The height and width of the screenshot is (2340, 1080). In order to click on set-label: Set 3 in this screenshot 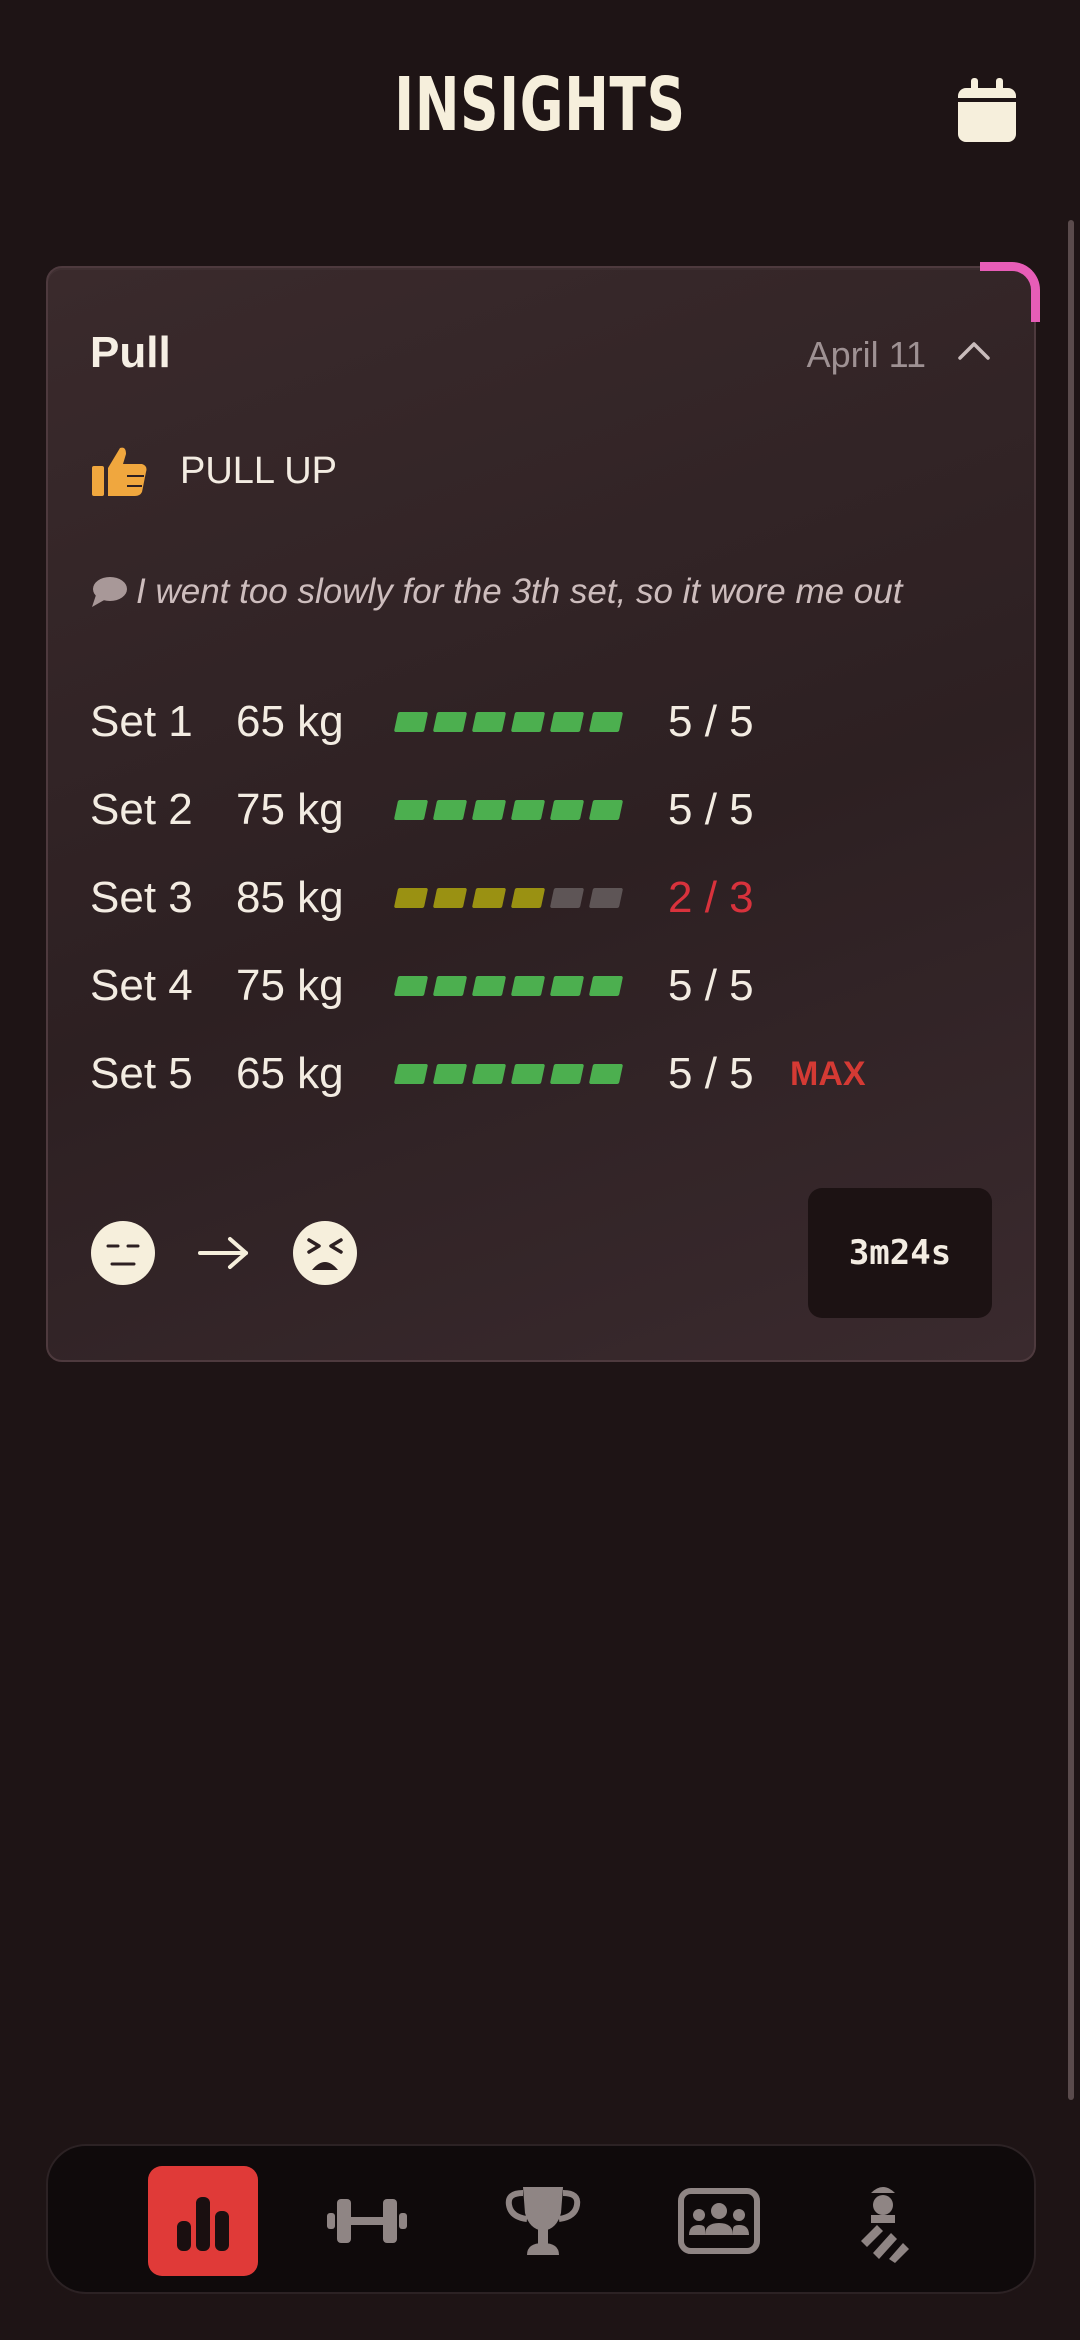, I will do `click(141, 897)`.